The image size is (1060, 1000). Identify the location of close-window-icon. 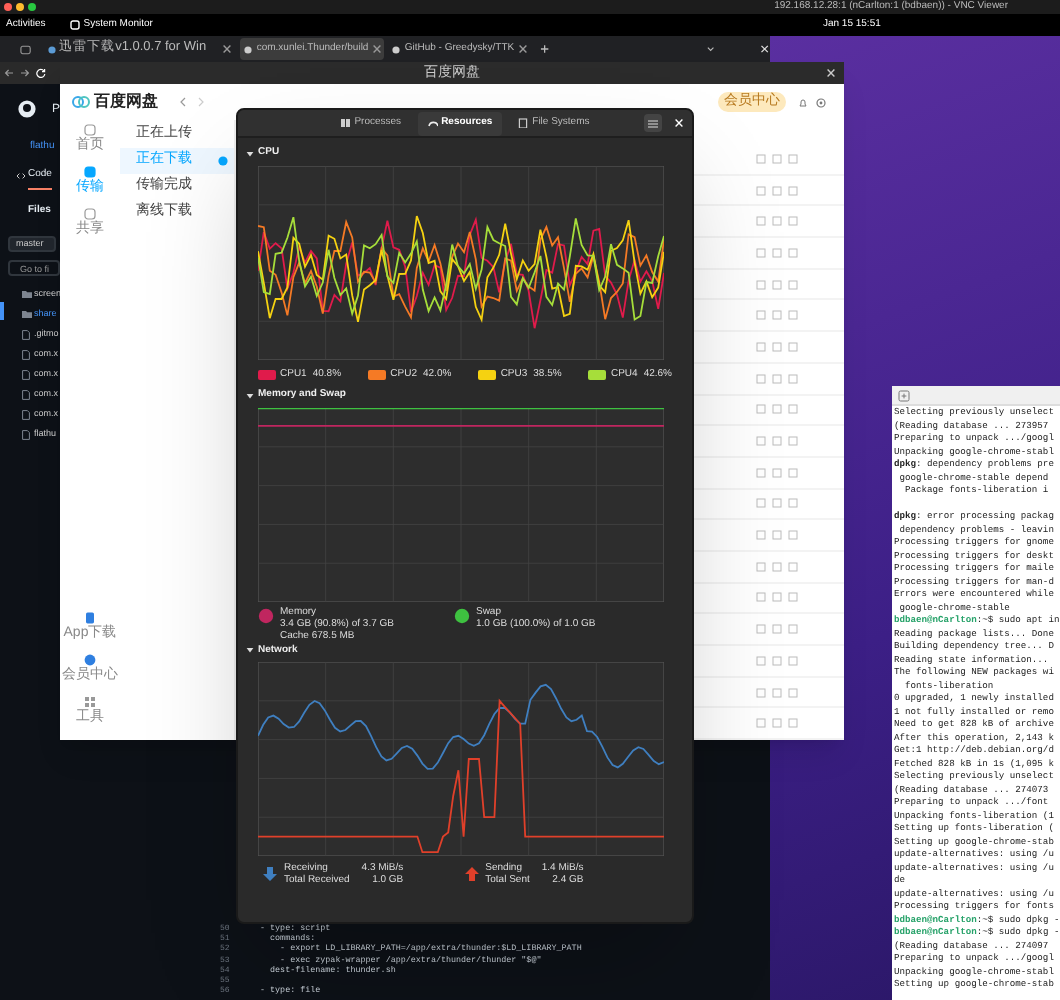
(765, 49).